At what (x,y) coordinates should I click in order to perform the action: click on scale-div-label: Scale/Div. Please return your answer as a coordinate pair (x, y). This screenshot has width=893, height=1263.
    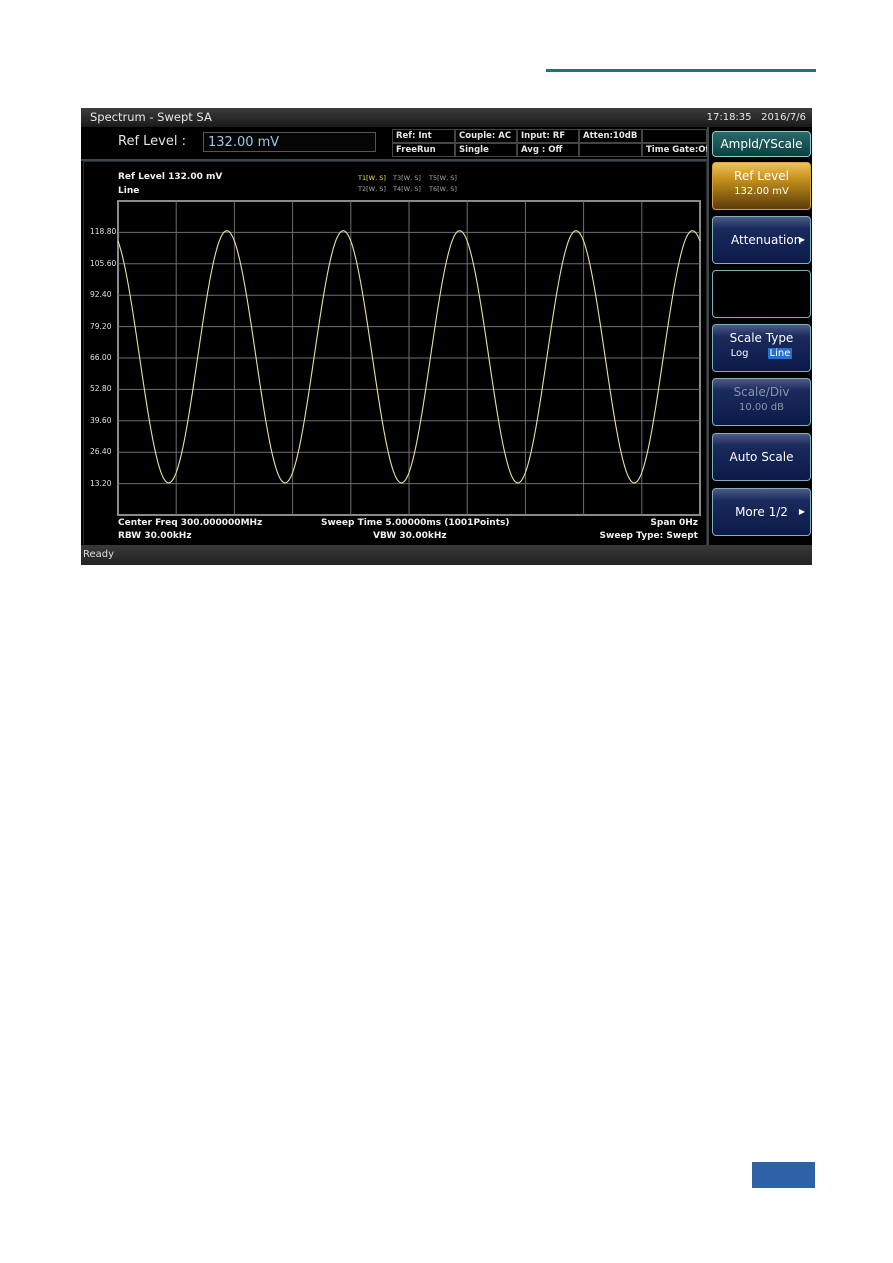
    Looking at the image, I should click on (761, 392).